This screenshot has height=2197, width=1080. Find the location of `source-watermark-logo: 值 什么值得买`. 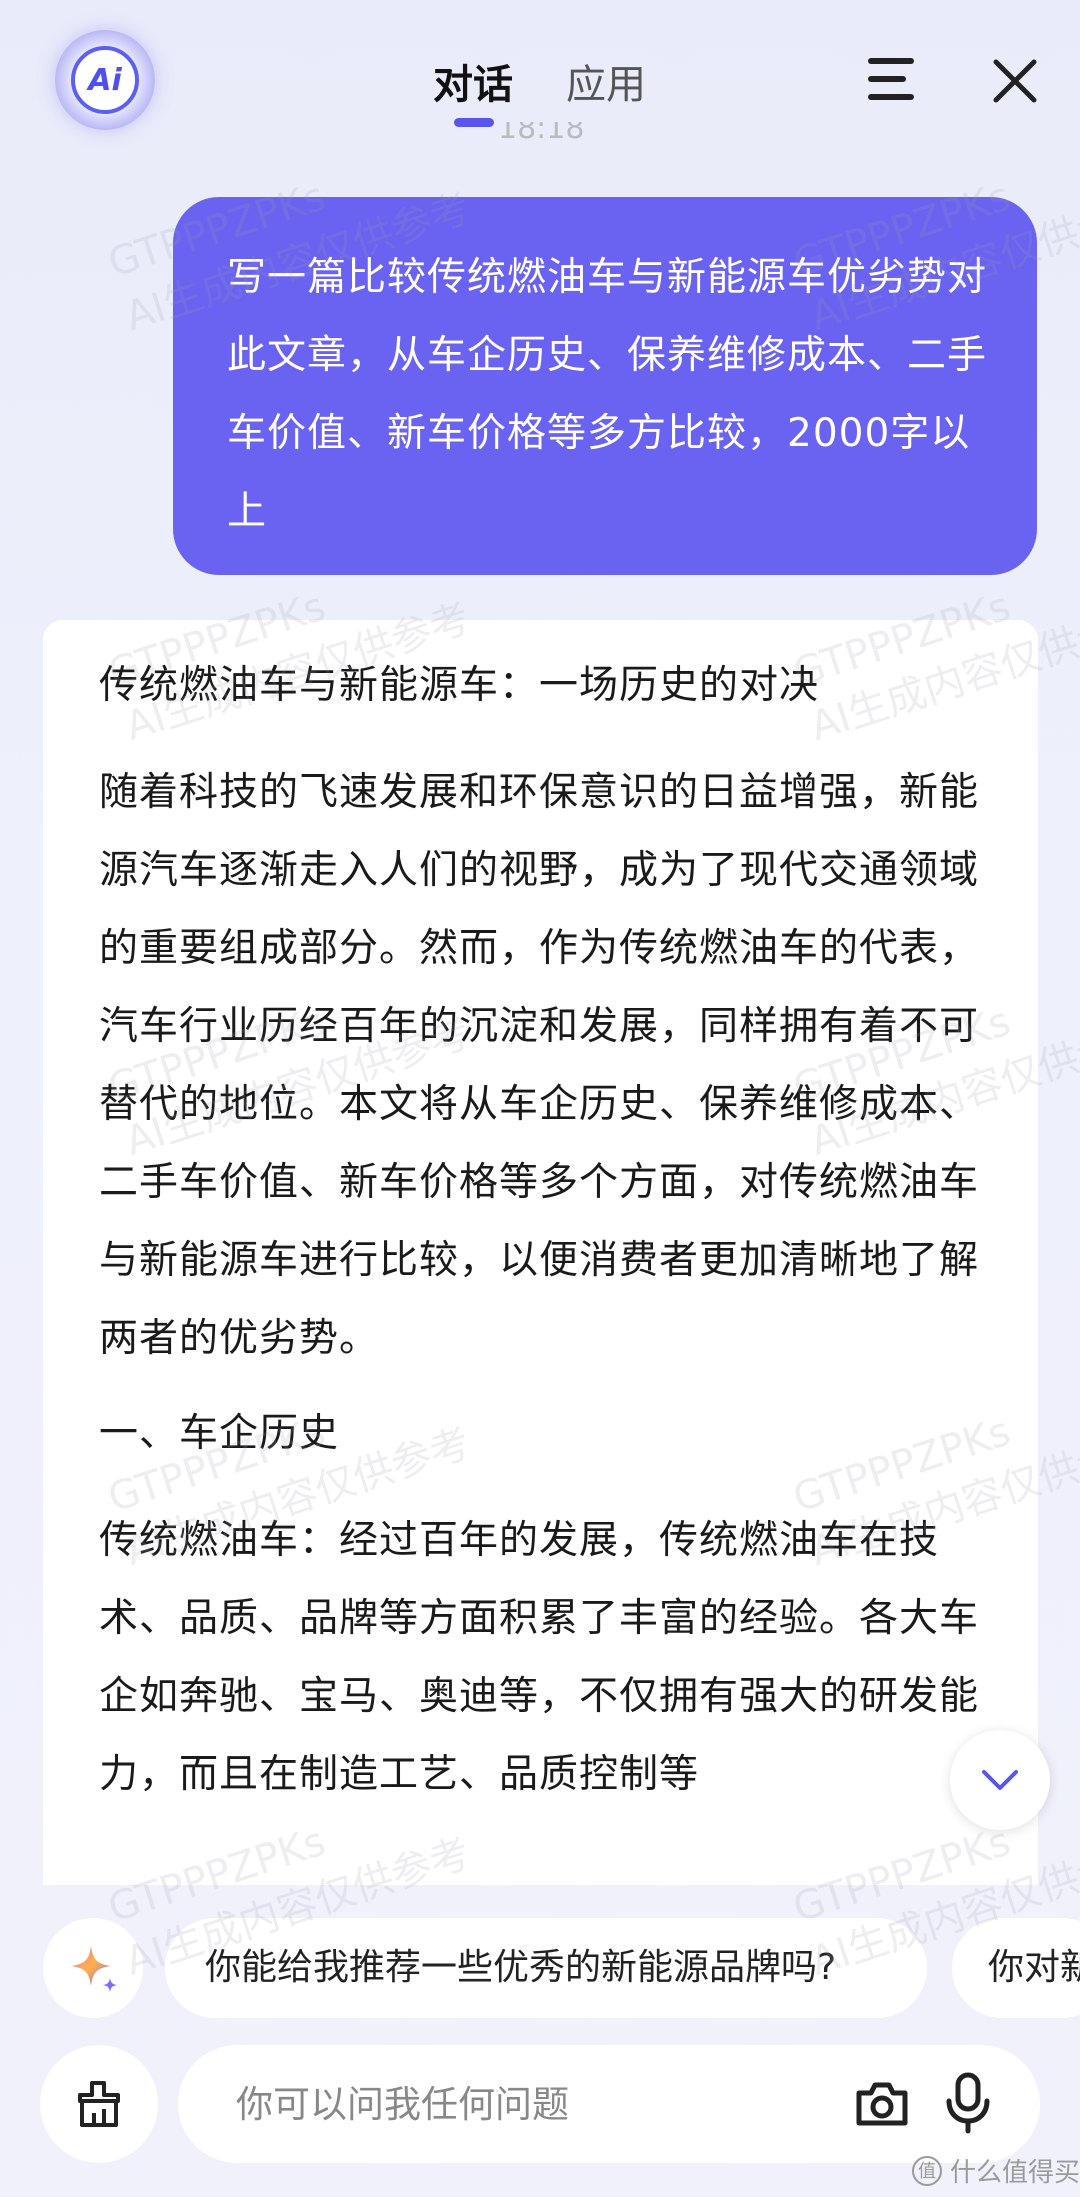

source-watermark-logo: 值 什么值得买 is located at coordinates (996, 2170).